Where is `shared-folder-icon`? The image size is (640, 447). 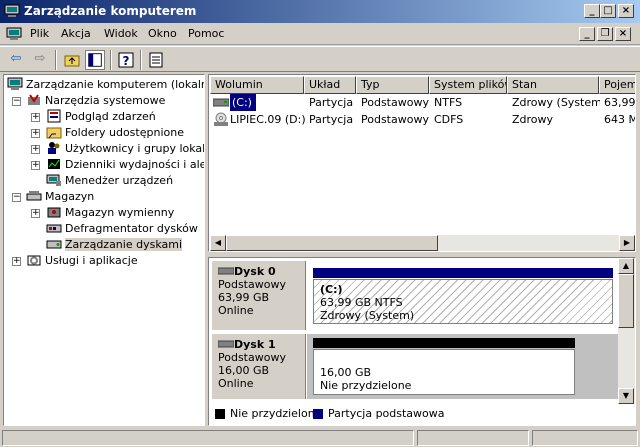 shared-folder-icon is located at coordinates (54, 133).